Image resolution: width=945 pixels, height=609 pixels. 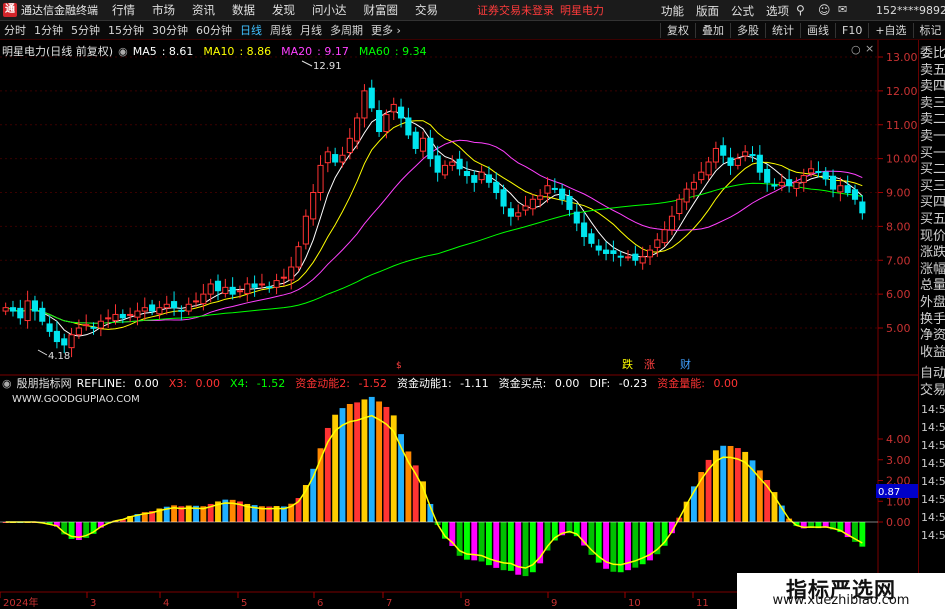 What do you see at coordinates (932, 320) in the screenshot?
I see `side-item-16: 换手` at bounding box center [932, 320].